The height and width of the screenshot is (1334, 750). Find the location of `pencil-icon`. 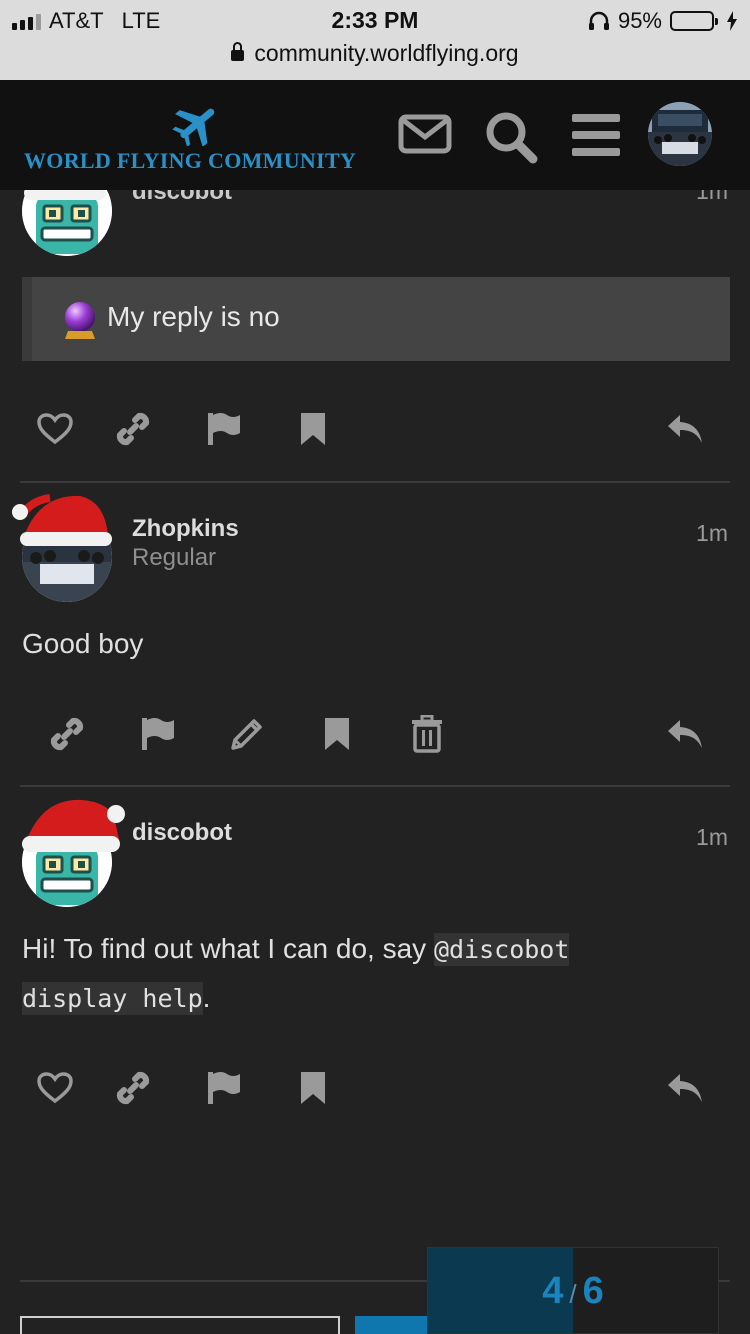

pencil-icon is located at coordinates (246, 734).